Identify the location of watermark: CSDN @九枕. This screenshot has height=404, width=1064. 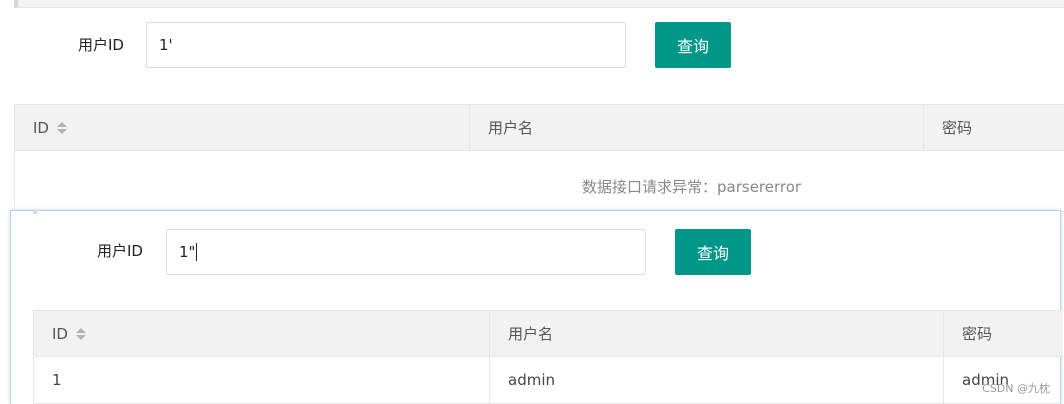
(1016, 388).